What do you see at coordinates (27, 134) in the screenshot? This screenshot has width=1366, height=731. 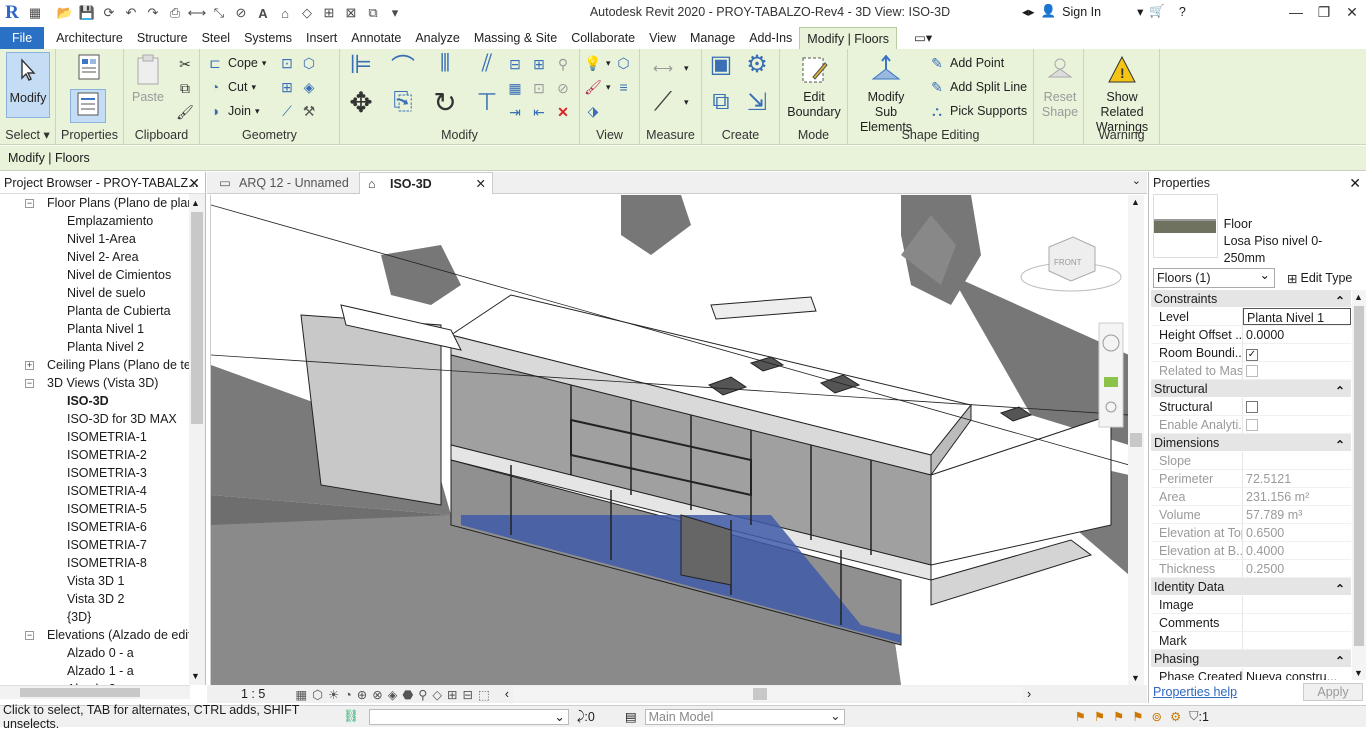 I see `select-dropdown: Select ▾` at bounding box center [27, 134].